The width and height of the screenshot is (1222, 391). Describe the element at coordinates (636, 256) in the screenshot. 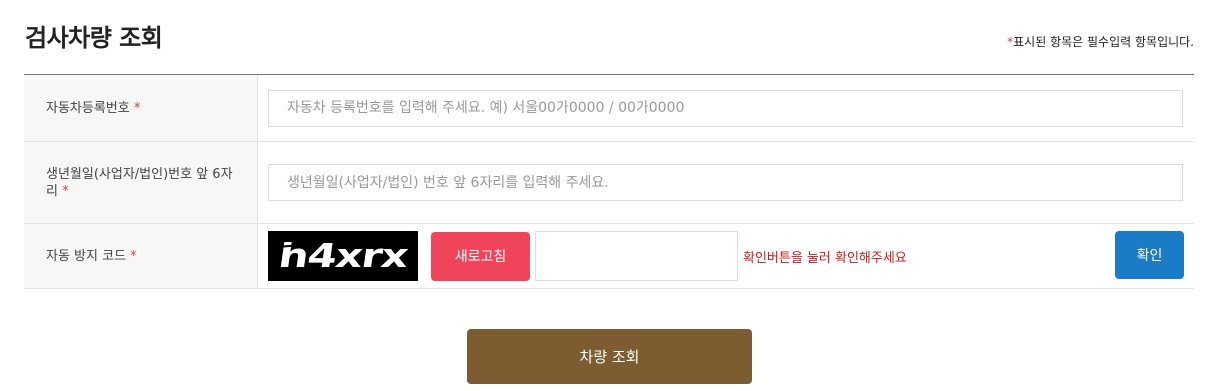

I see `captcha-input` at that location.